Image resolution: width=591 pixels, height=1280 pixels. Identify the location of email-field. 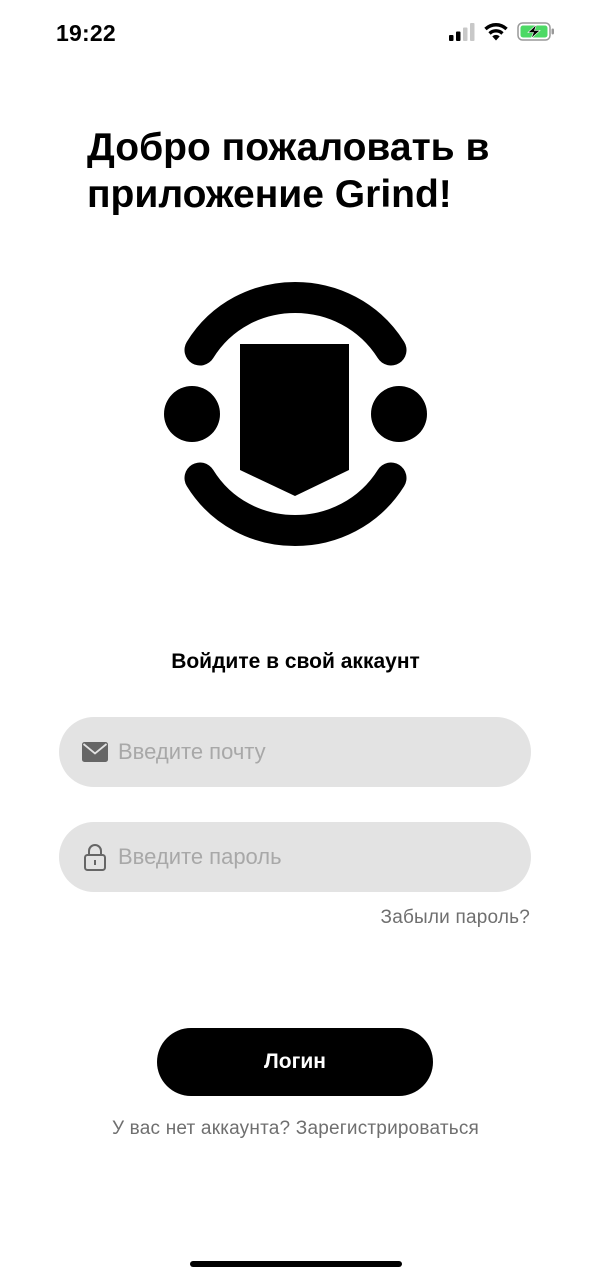
(295, 752).